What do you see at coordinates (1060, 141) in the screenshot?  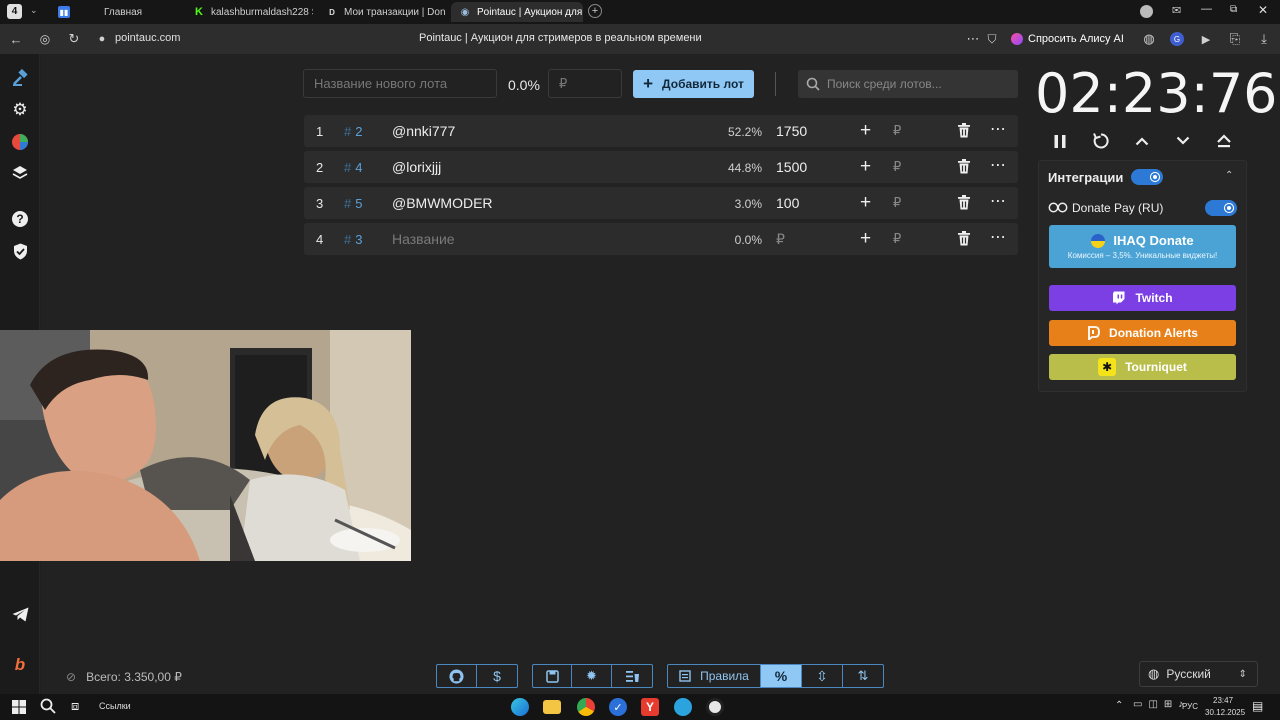 I see `pause-icon` at bounding box center [1060, 141].